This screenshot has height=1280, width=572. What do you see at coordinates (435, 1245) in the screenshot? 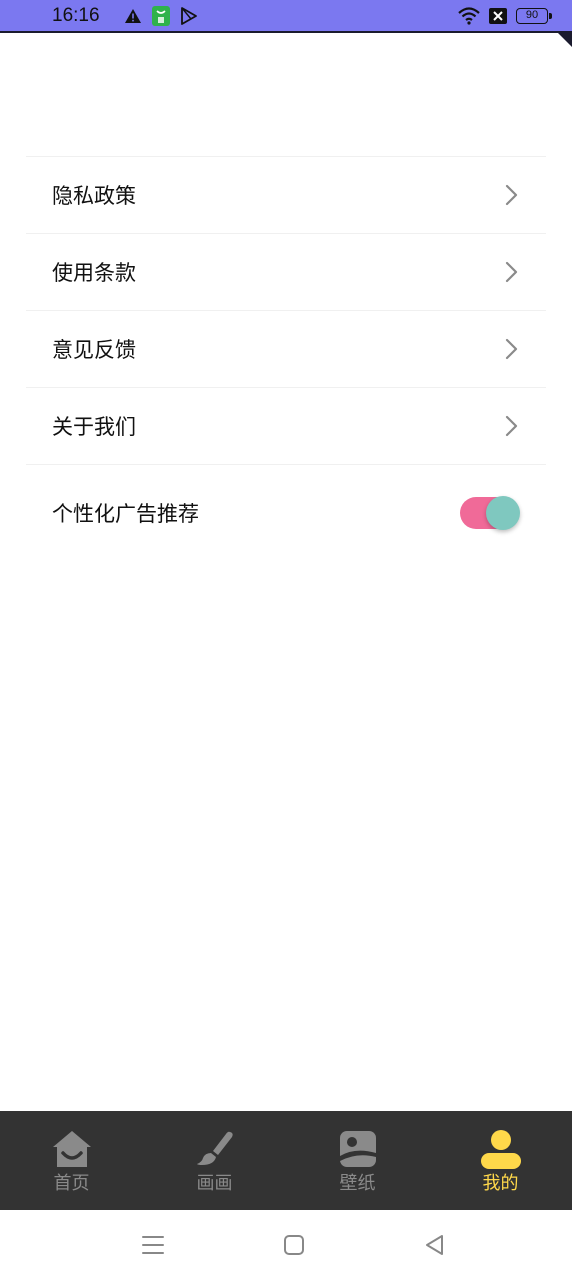
I see `back-triangle-icon` at bounding box center [435, 1245].